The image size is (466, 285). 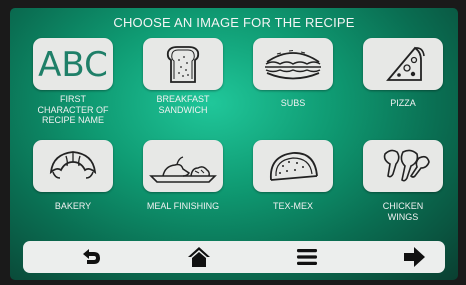 What do you see at coordinates (234, 22) in the screenshot?
I see `page-title: CHOOSE AN IMAGE FOR THE RECIPE` at bounding box center [234, 22].